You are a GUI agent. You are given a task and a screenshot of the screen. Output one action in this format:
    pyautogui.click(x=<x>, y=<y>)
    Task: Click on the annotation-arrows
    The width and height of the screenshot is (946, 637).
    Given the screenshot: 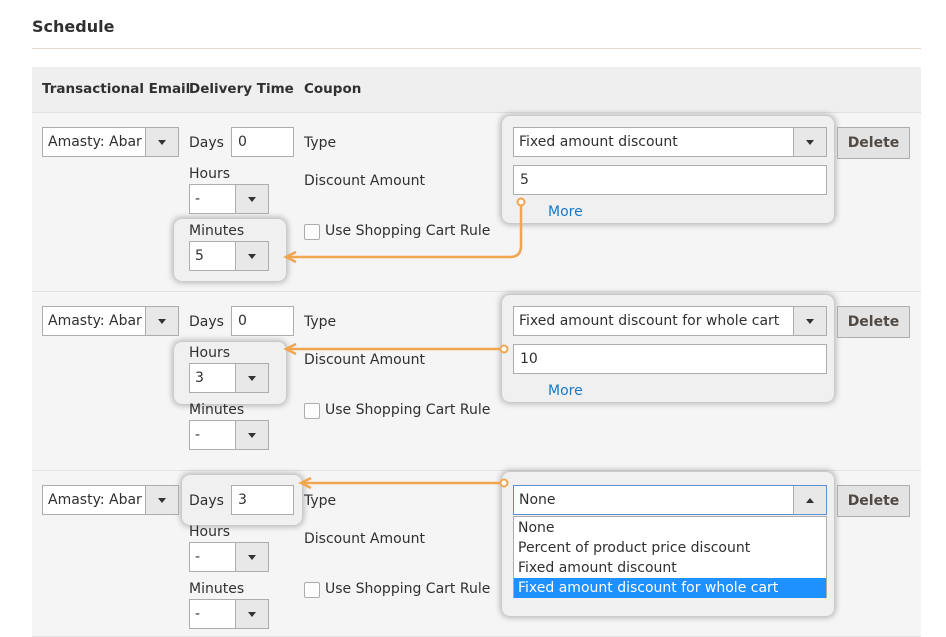 What is the action you would take?
    pyautogui.click(x=404, y=343)
    